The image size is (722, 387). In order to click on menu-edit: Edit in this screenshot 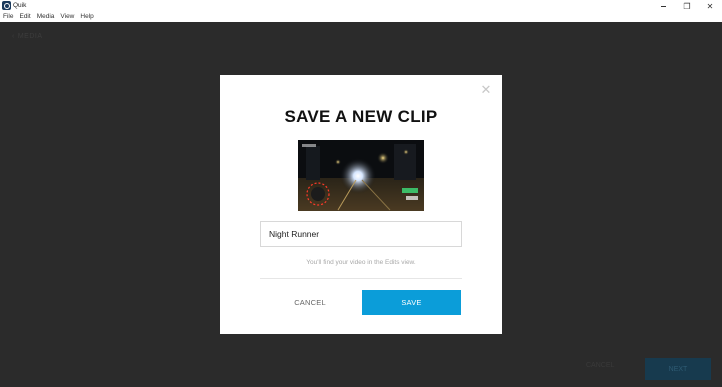, I will do `click(24, 17)`.